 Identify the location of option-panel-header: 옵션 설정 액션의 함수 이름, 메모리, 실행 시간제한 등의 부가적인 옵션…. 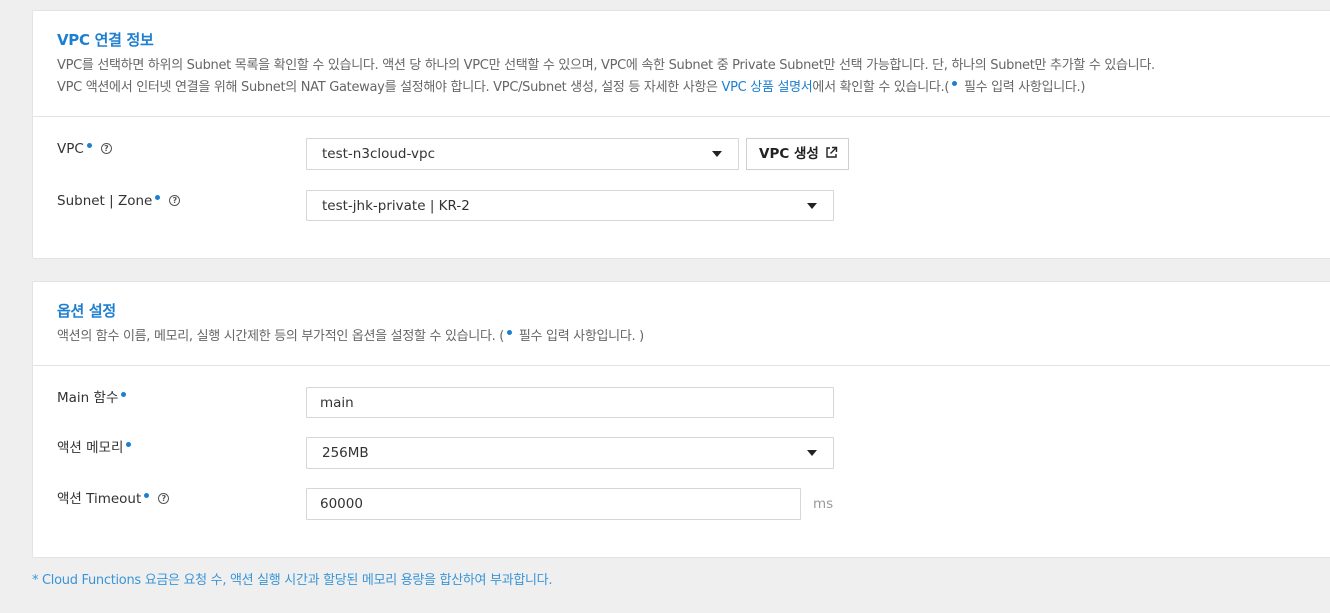
(681, 324).